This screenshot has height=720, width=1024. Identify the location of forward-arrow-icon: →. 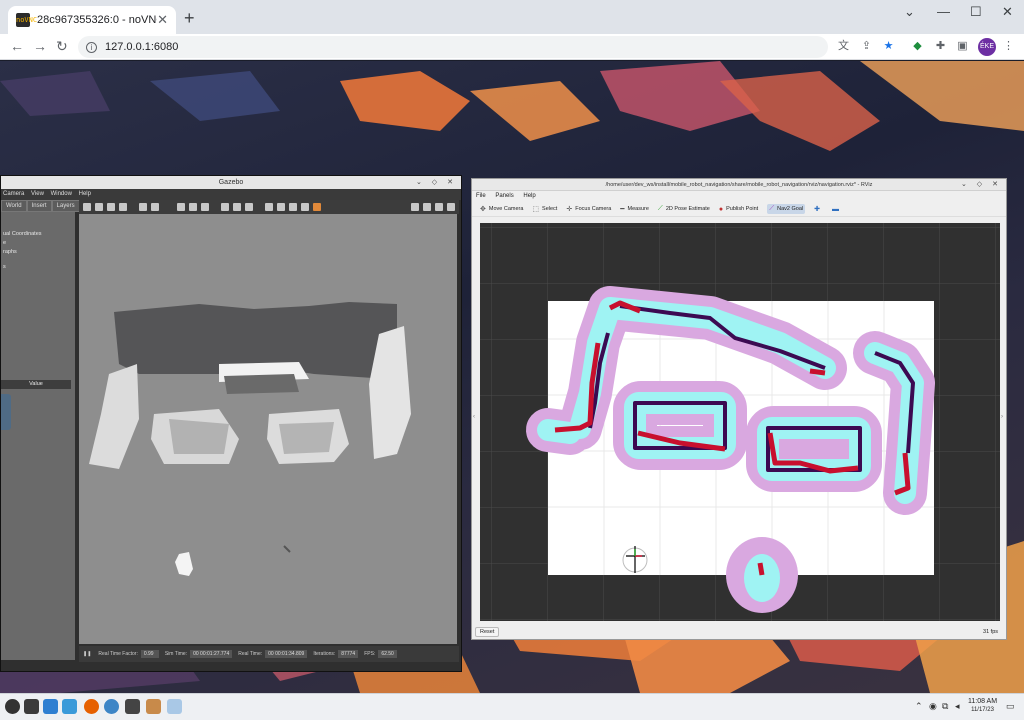
(40, 46).